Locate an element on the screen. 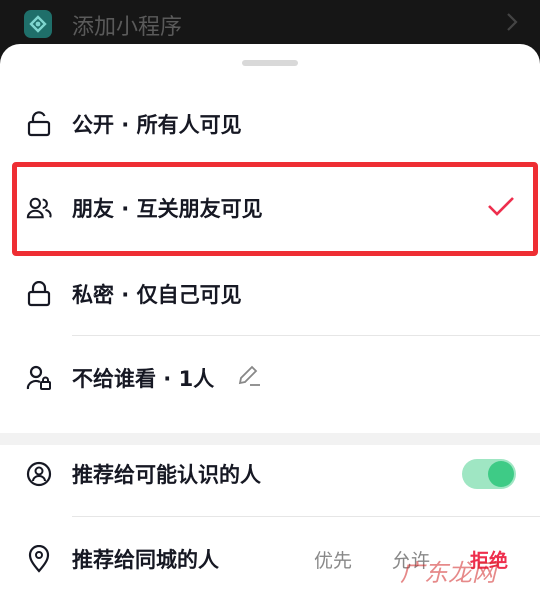 The image size is (540, 601). recommend-known-toggle is located at coordinates (489, 474).